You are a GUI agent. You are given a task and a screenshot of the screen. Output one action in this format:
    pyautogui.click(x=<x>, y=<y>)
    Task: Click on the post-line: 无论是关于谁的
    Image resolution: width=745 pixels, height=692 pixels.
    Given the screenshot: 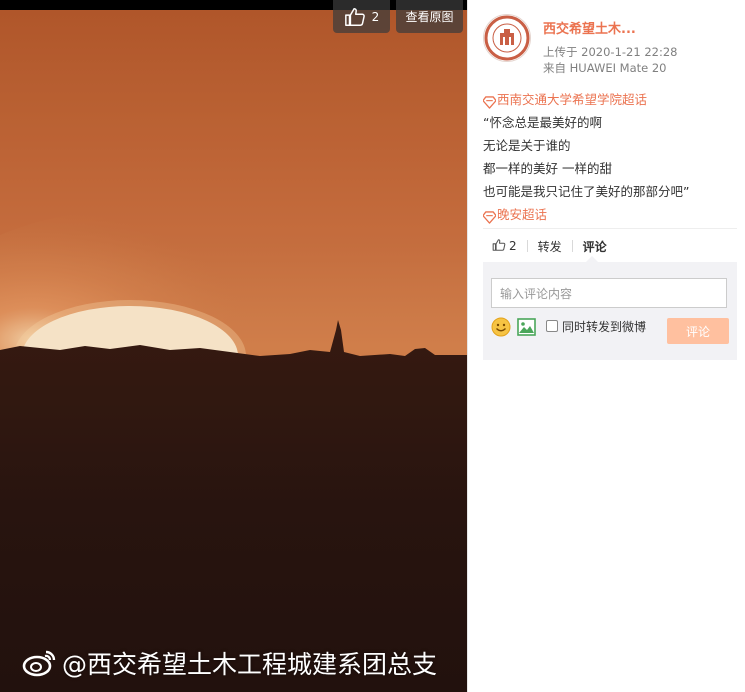 What is the action you would take?
    pyautogui.click(x=527, y=145)
    